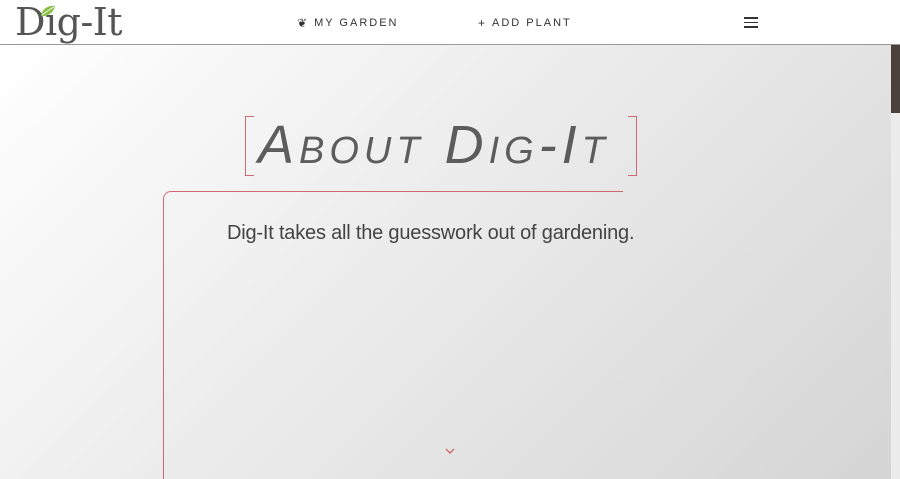 This screenshot has height=479, width=900. I want to click on nav-add-plant-label: ADD PLANT, so click(532, 23).